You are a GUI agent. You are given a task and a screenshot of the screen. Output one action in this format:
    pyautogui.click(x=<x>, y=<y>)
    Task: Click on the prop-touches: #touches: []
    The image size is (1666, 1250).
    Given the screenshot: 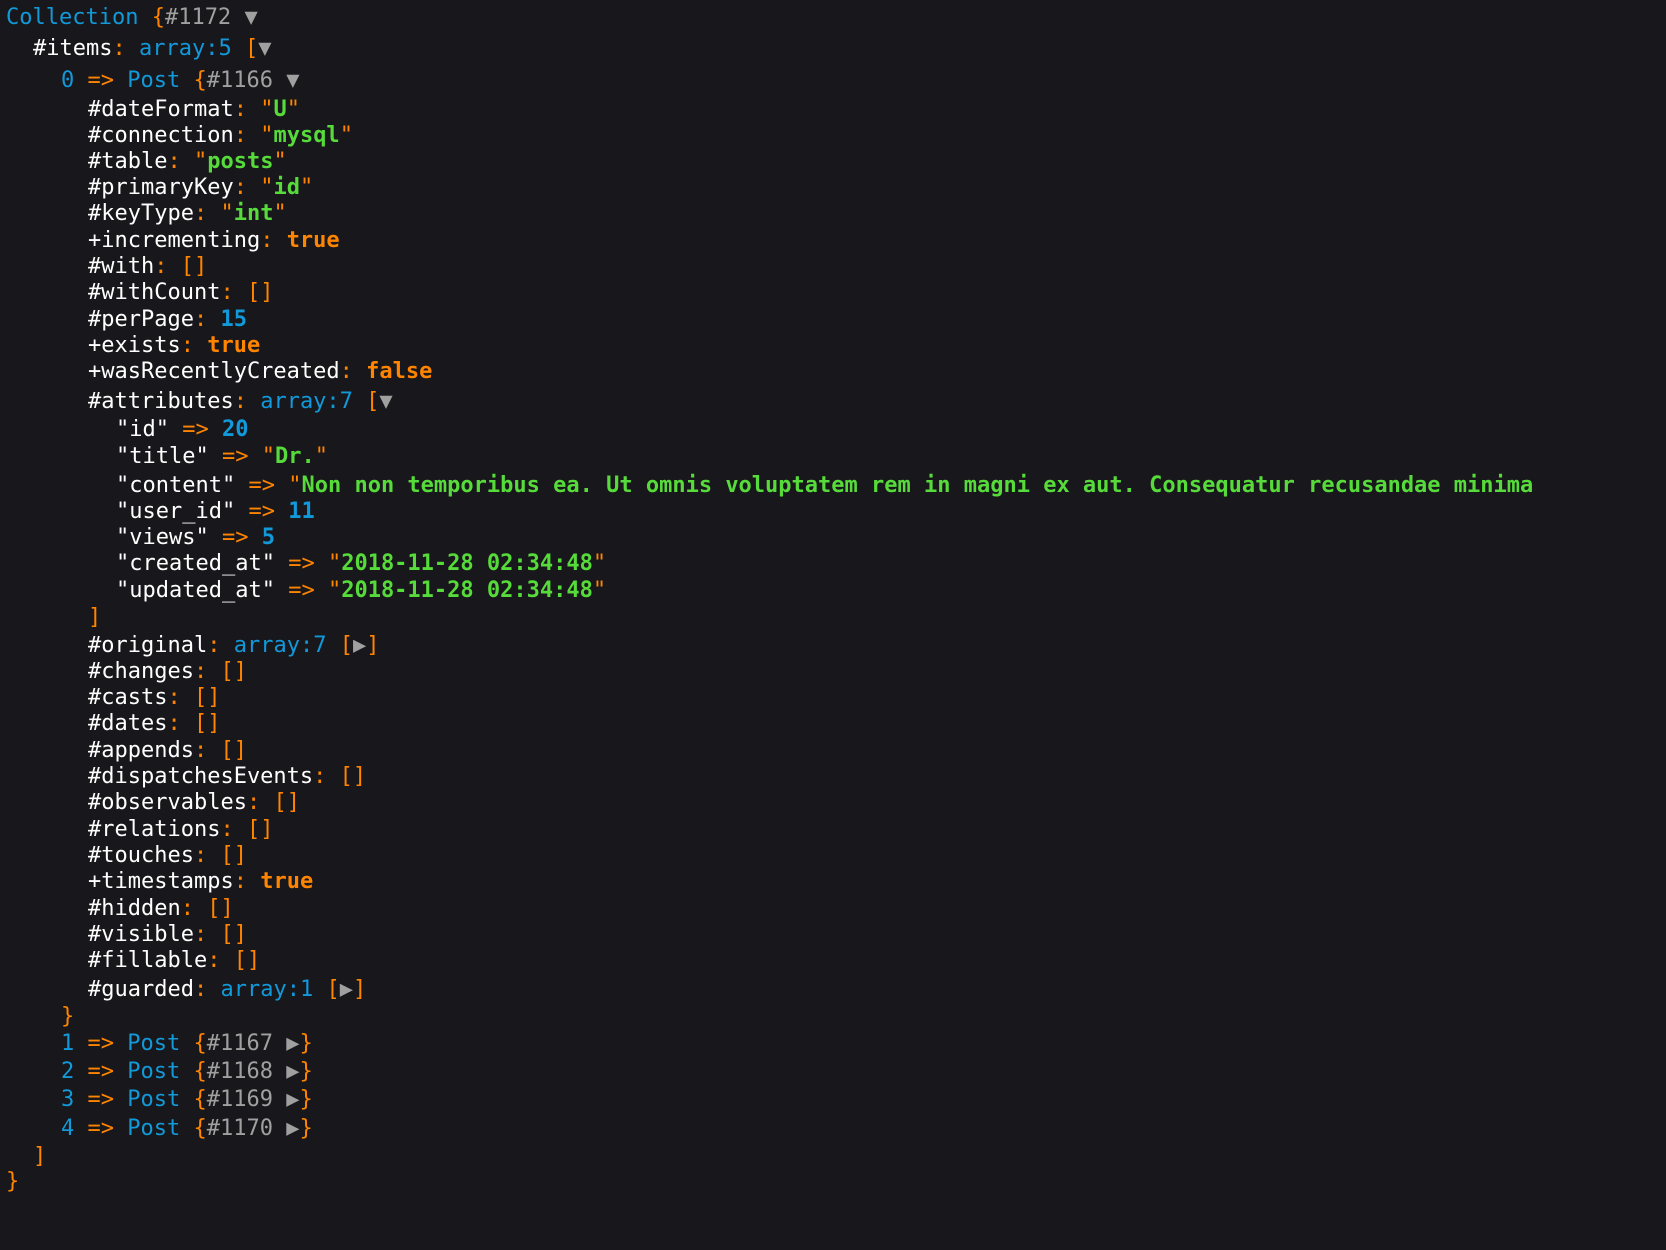 What is the action you would take?
    pyautogui.click(x=167, y=855)
    